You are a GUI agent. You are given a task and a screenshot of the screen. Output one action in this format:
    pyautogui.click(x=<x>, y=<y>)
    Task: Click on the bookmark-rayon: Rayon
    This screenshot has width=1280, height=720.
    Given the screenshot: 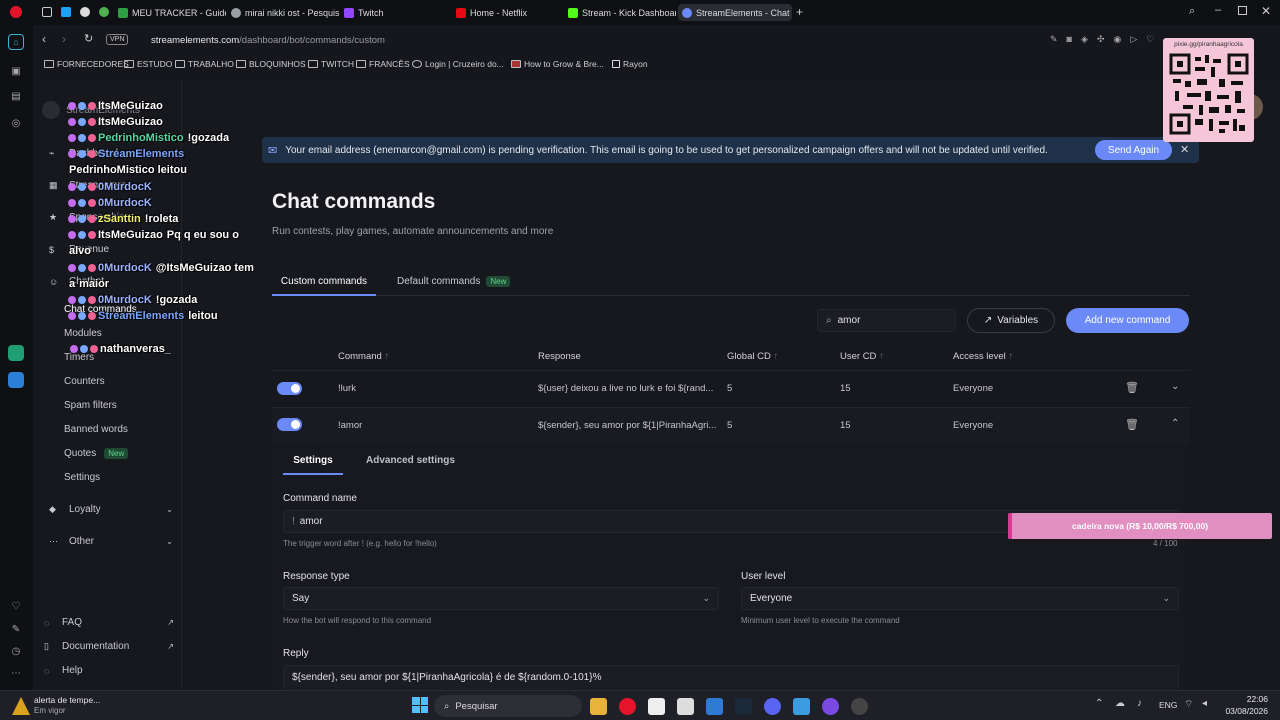 What is the action you would take?
    pyautogui.click(x=630, y=64)
    